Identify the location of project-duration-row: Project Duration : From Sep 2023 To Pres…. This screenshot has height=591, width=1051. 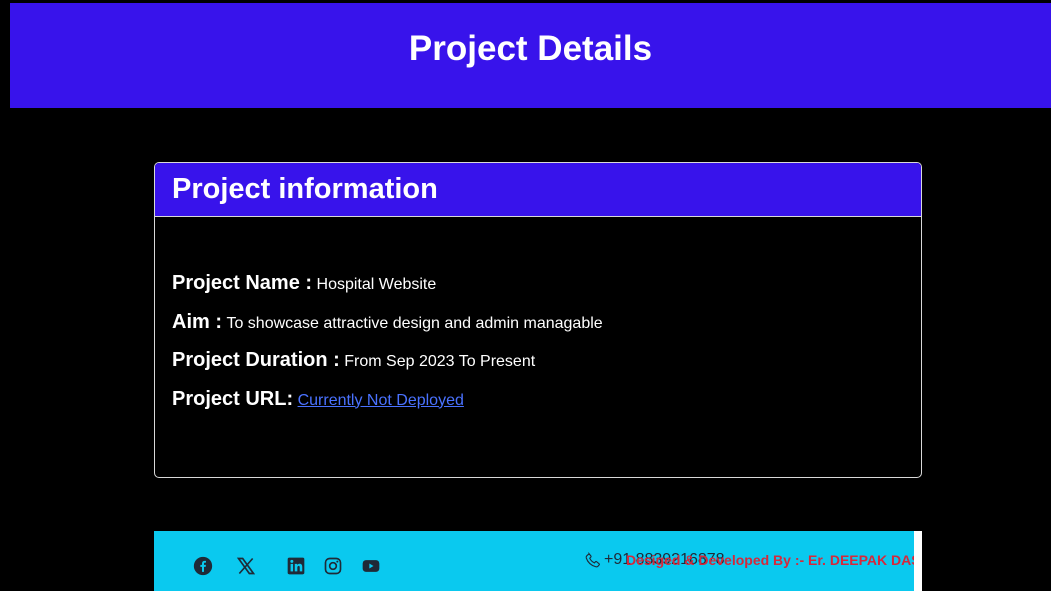
(546, 368).